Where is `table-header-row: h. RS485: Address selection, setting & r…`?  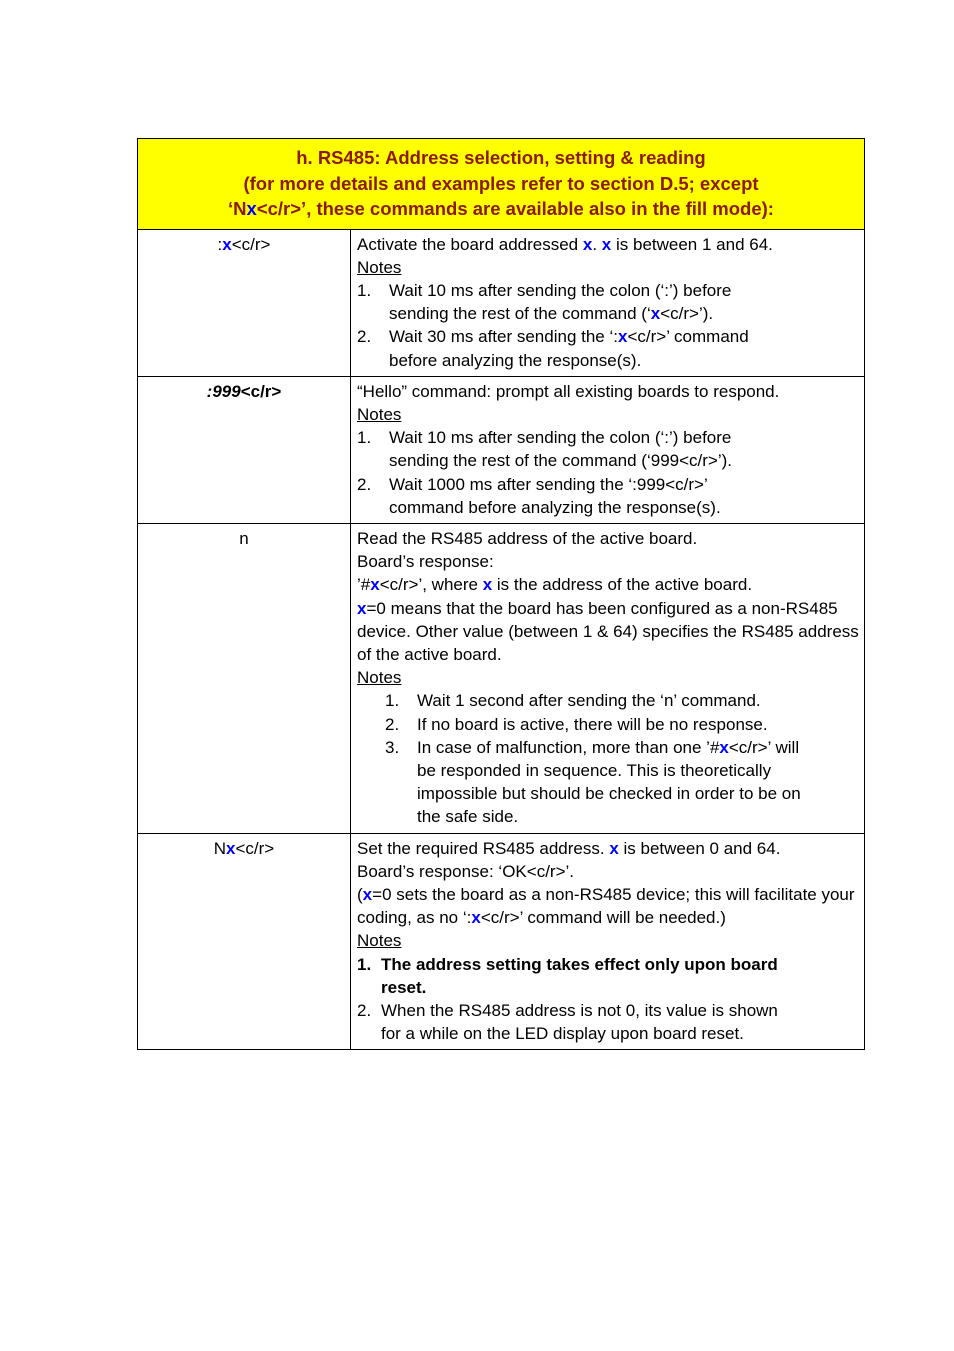
table-header-row: h. RS485: Address selection, setting & r… is located at coordinates (501, 184).